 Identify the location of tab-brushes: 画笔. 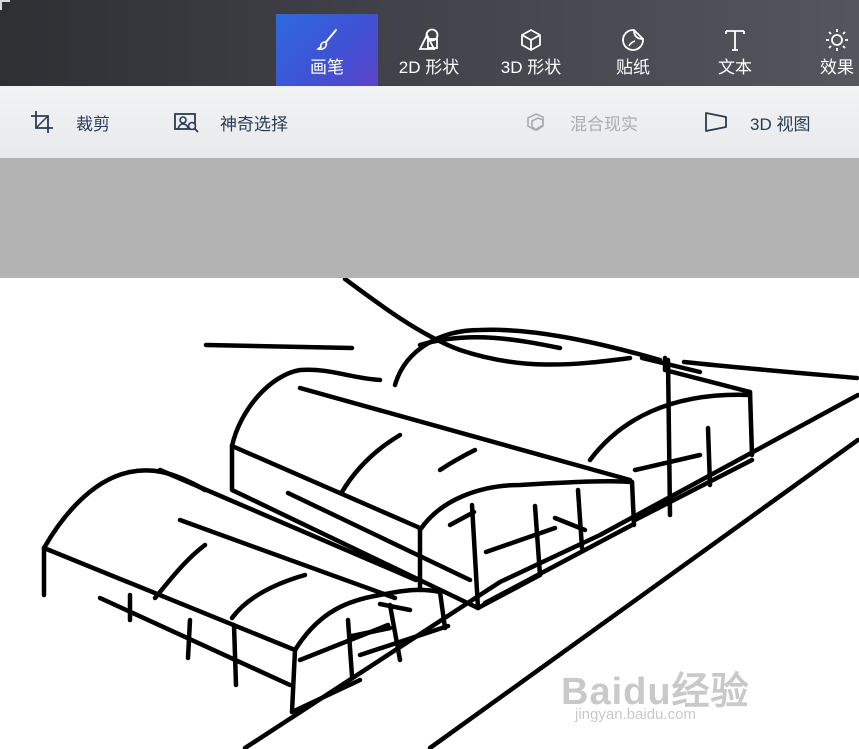
(327, 50).